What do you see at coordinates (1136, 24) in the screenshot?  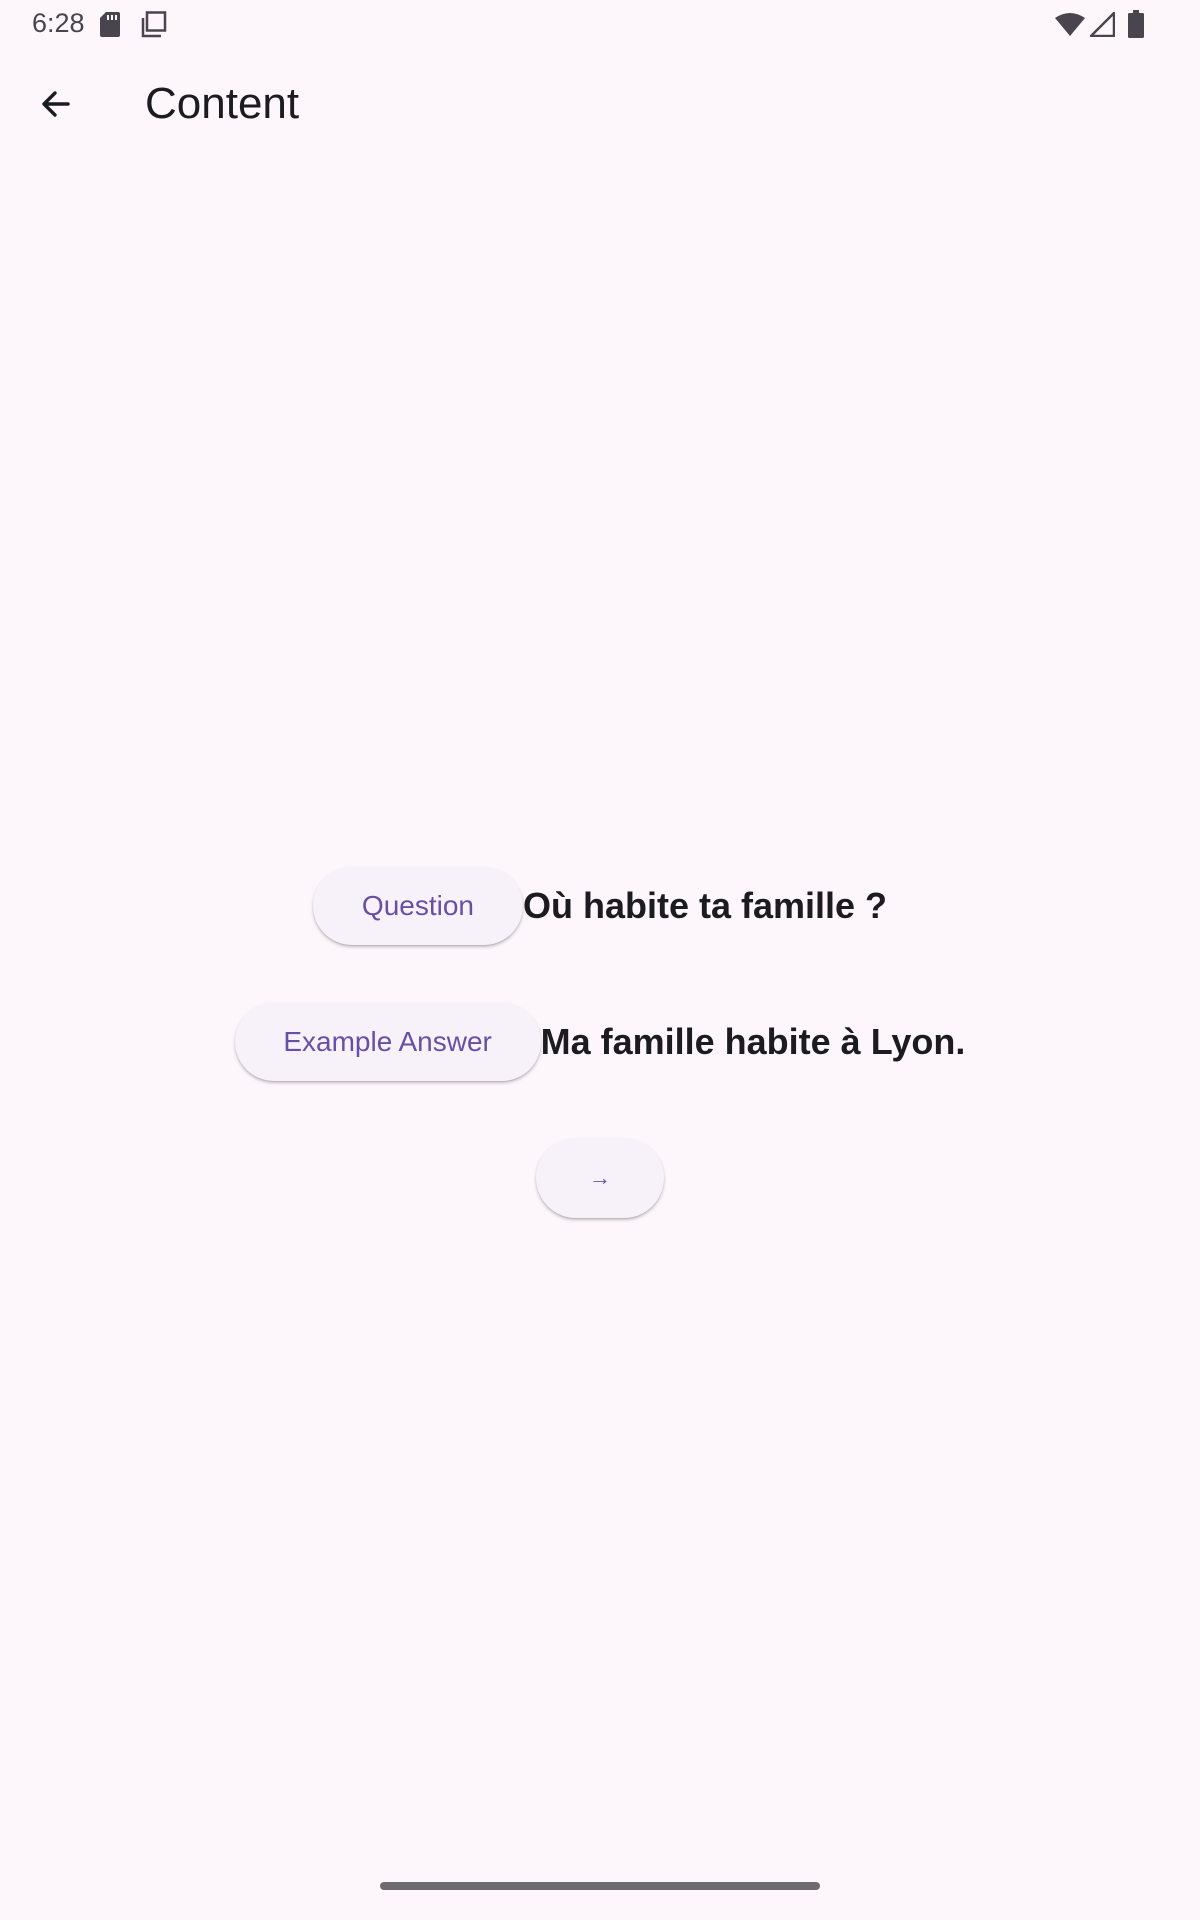 I see `battery-icon` at bounding box center [1136, 24].